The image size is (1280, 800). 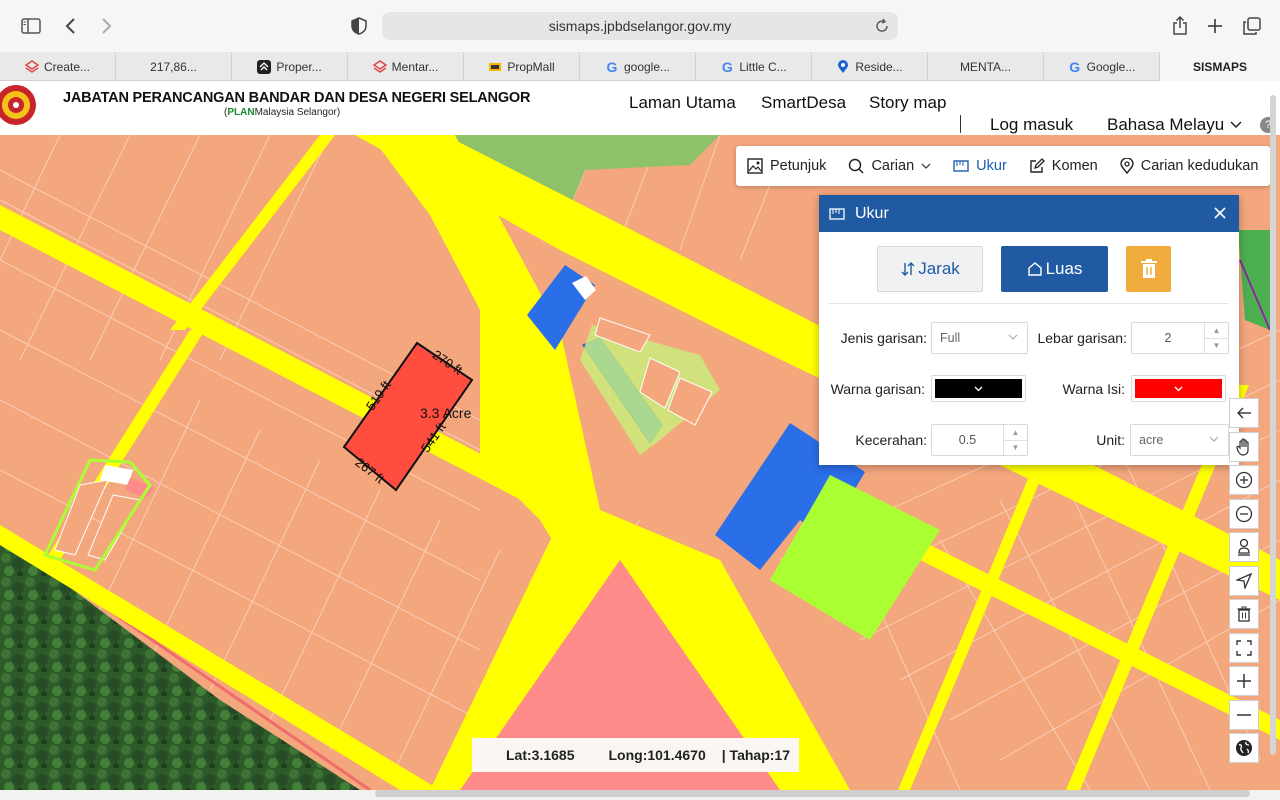 I want to click on lebar-garisan-input: 2 ▲ ▼, so click(x=1180, y=338).